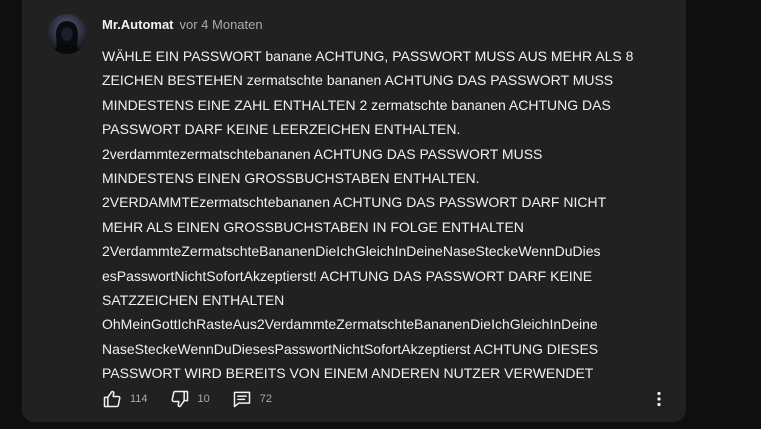 The width and height of the screenshot is (761, 429). I want to click on reply-button: 72, so click(252, 399).